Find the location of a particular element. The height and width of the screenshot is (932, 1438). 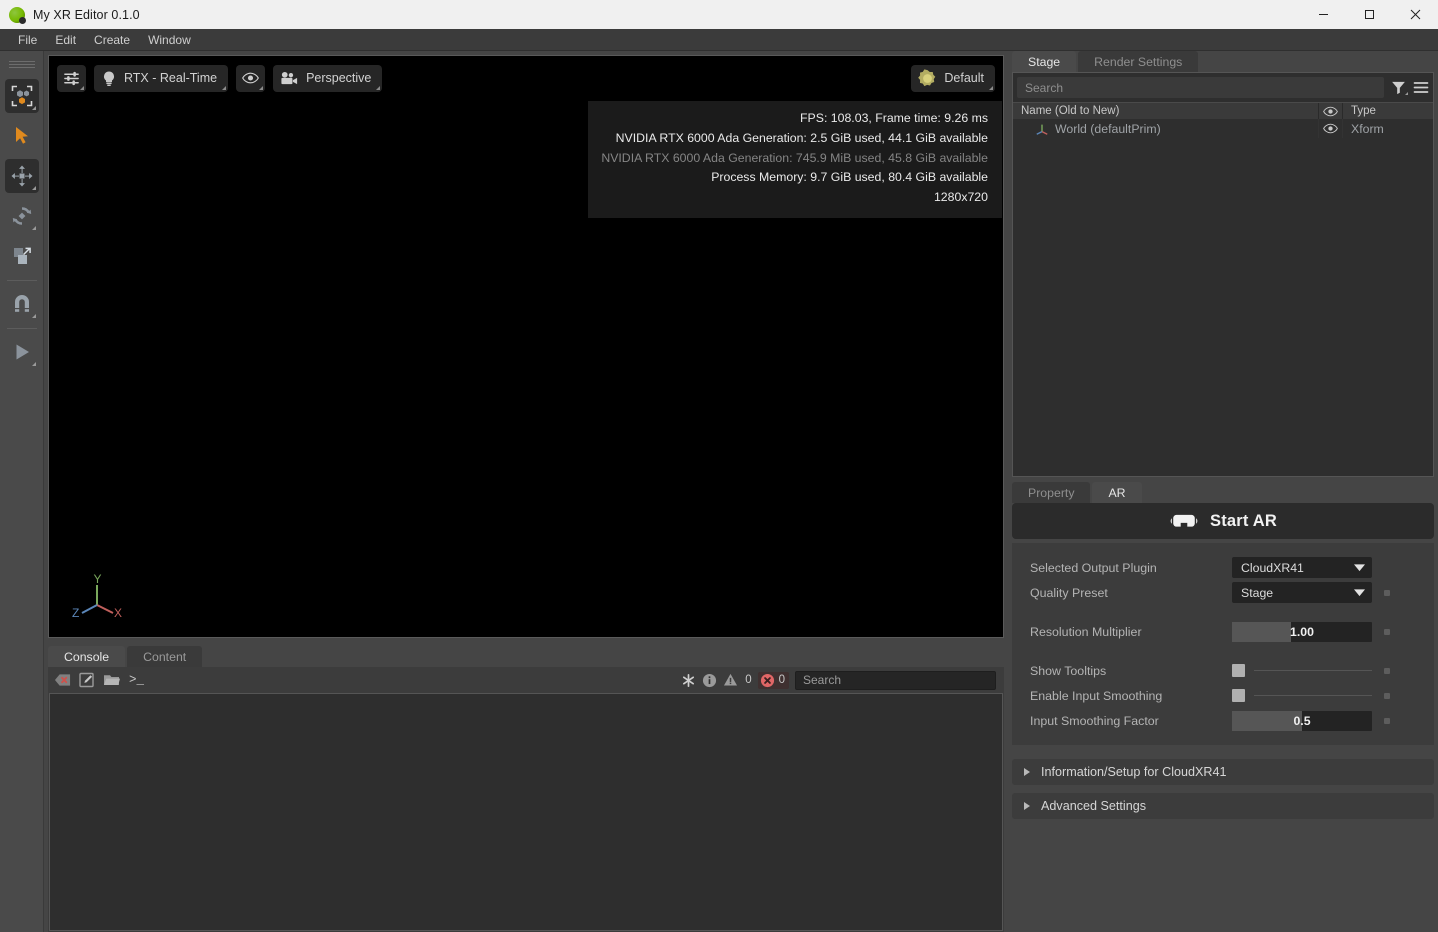

stage-row-type: Xform is located at coordinates (1367, 128).